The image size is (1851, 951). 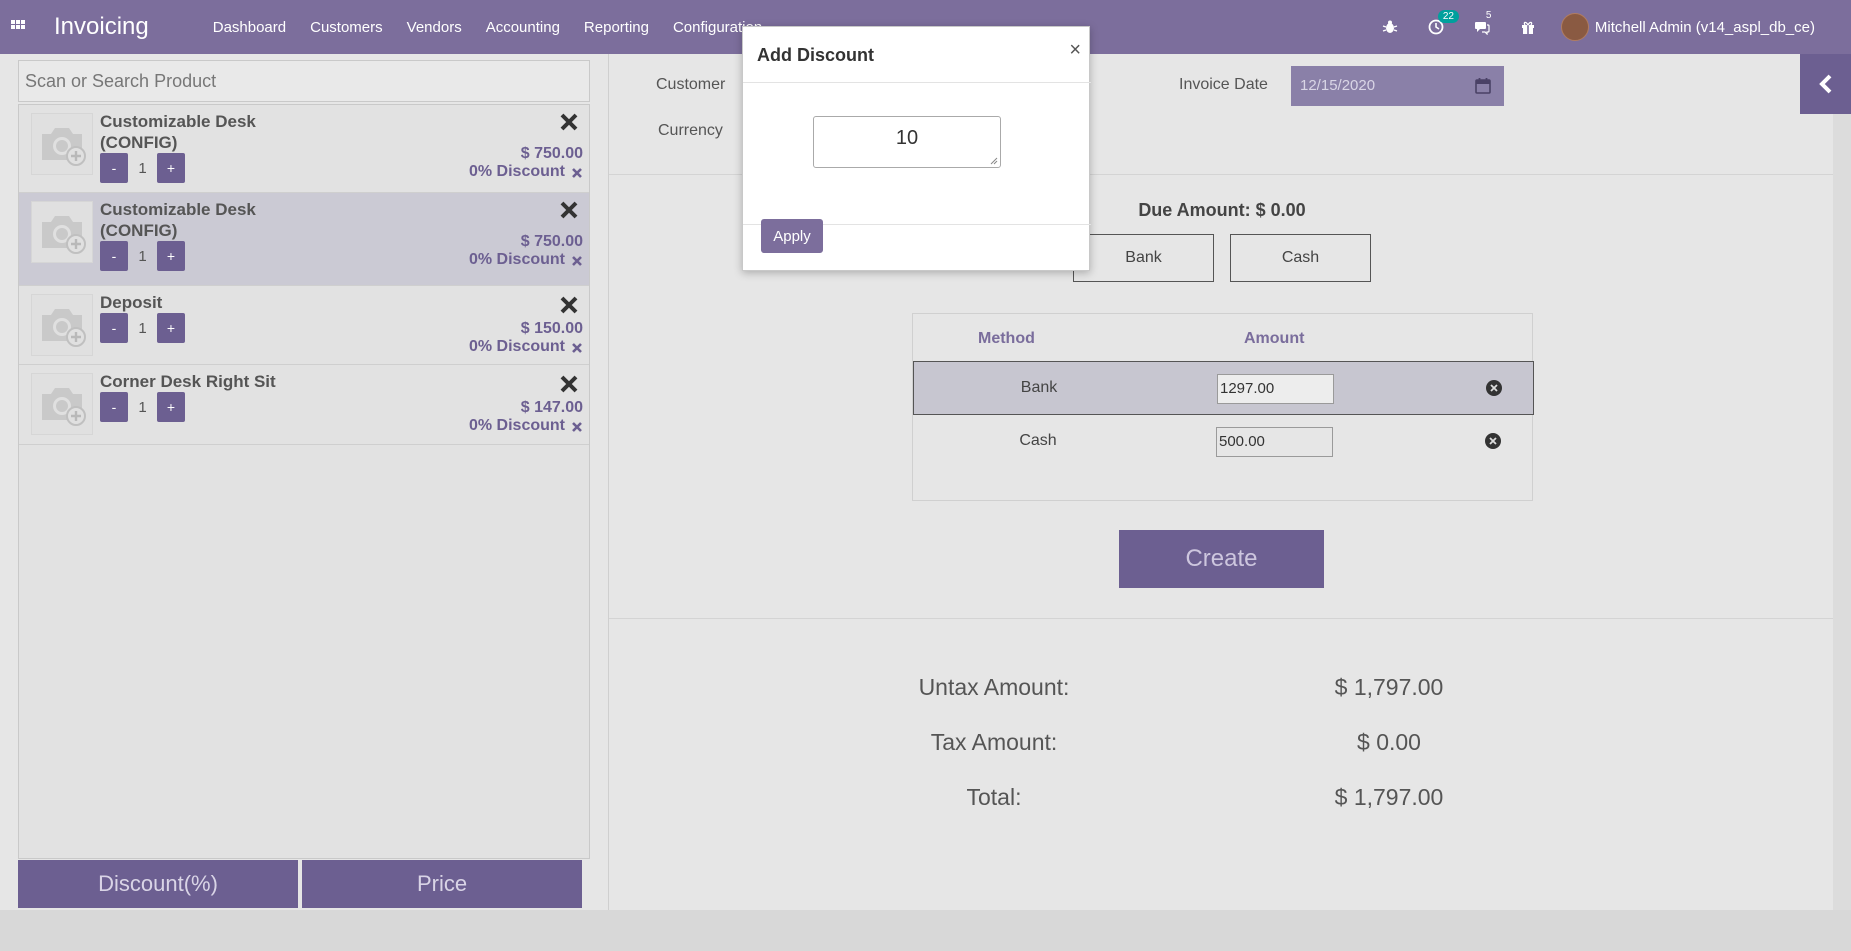 I want to click on dialog-body: 10, so click(x=917, y=154).